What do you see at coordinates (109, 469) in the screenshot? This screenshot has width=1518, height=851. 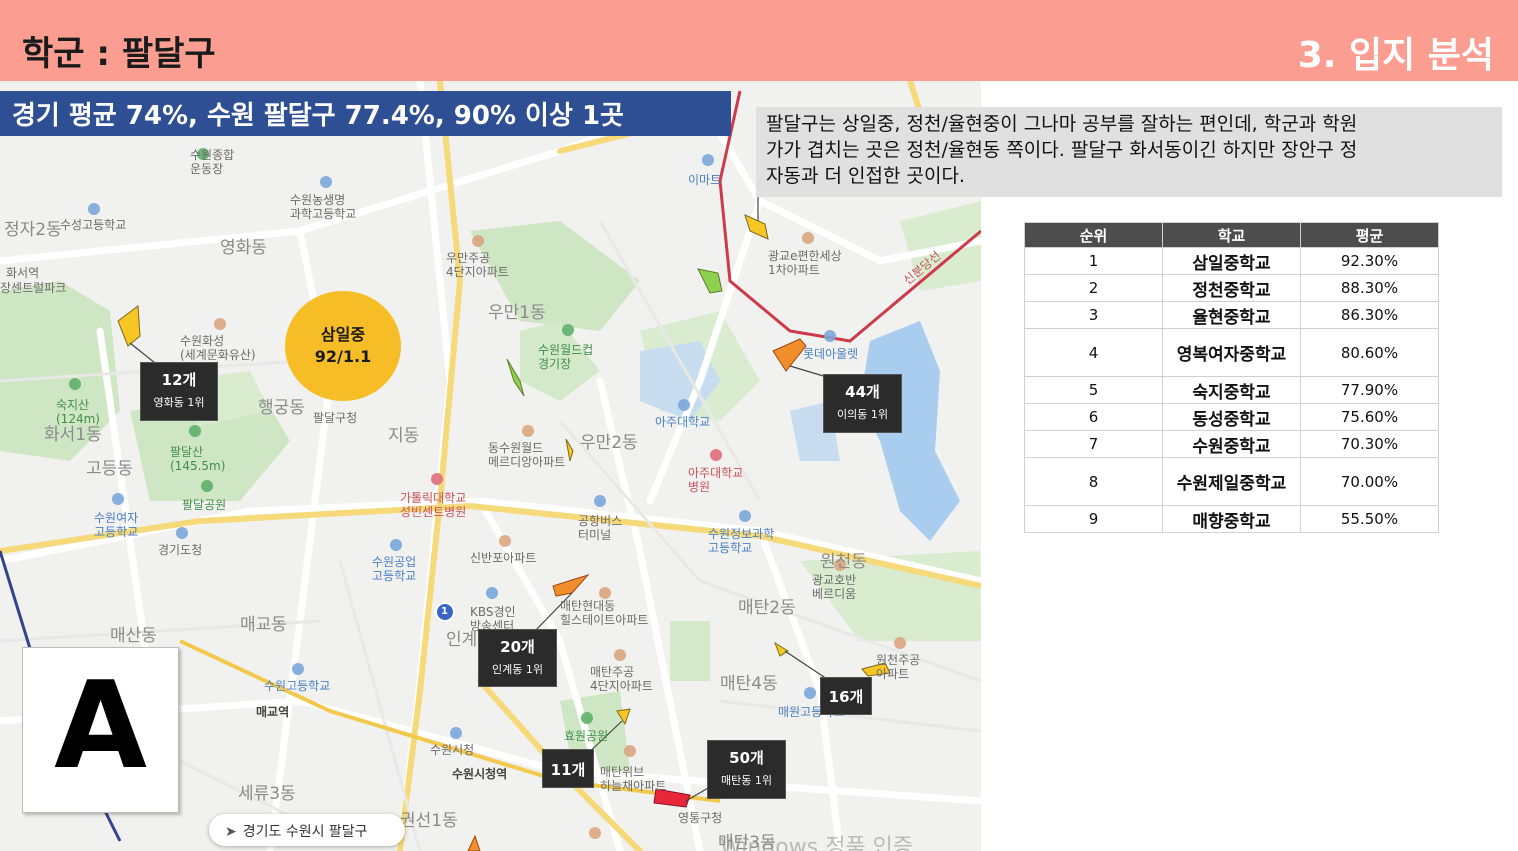 I see `map-label: 고등동` at bounding box center [109, 469].